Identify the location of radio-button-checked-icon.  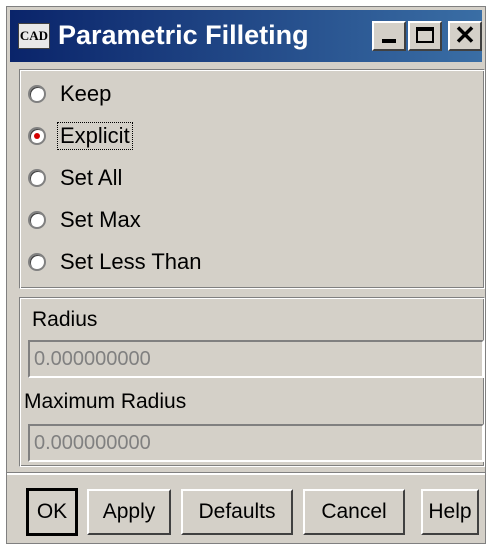
(37, 136).